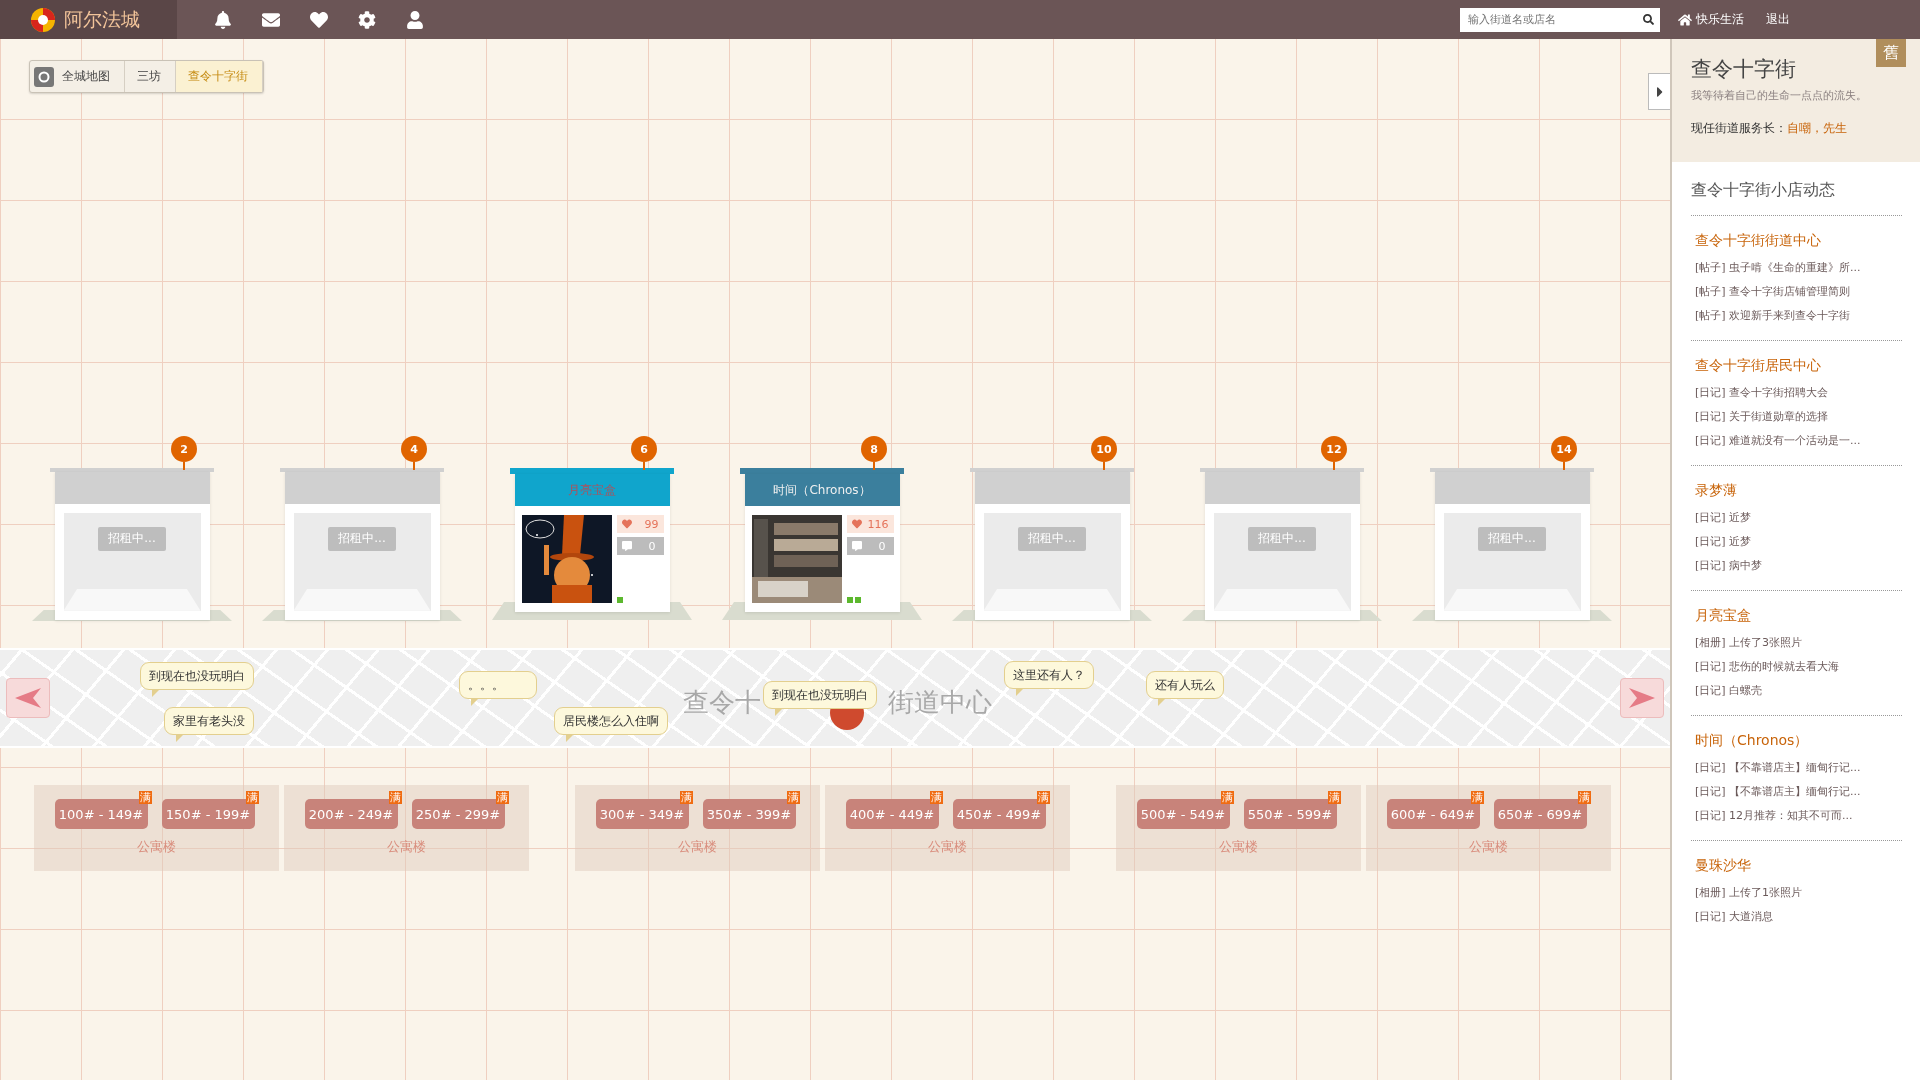  I want to click on collapse-button, so click(1659, 91).